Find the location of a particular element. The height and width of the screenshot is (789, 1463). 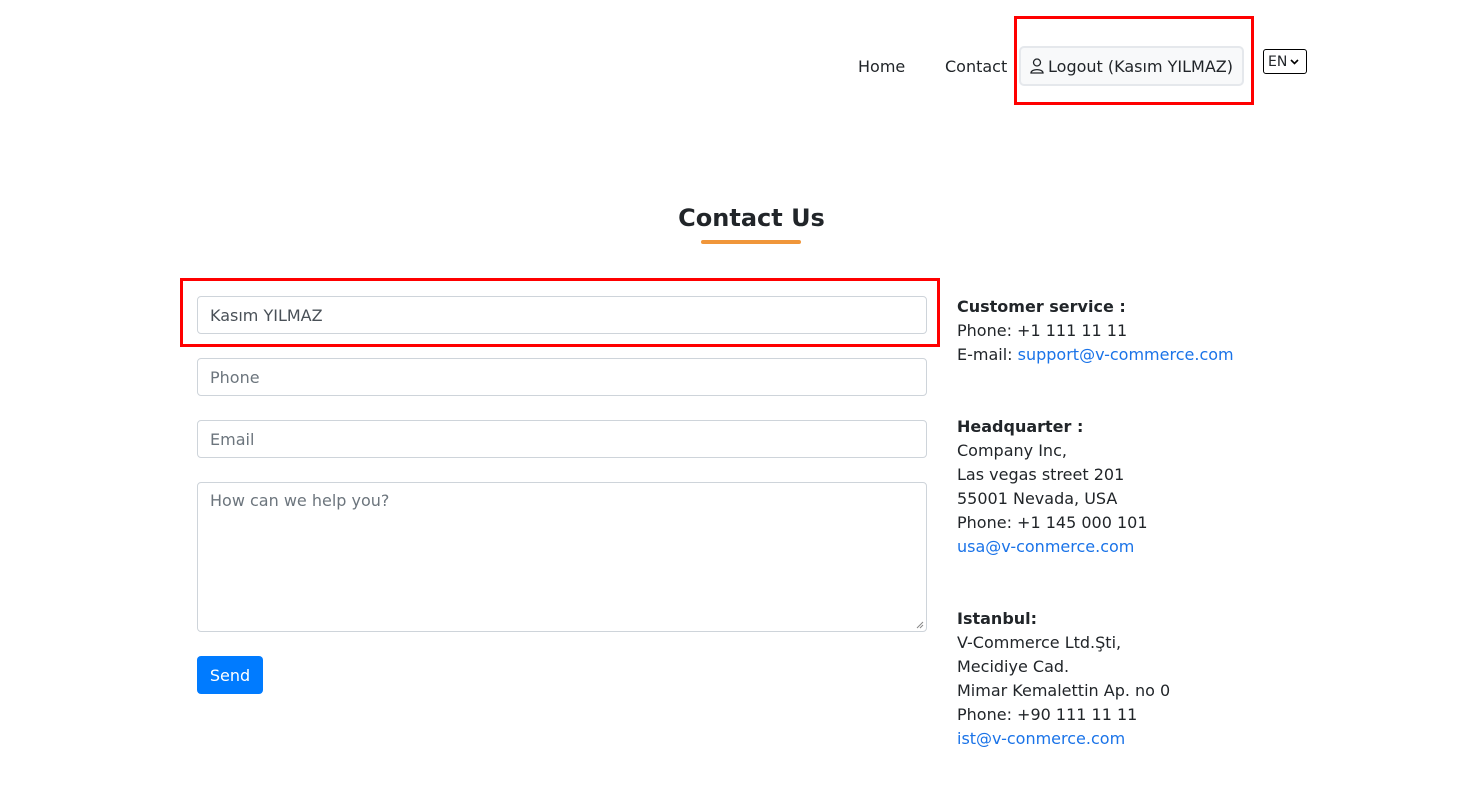

chevron-down-icon is located at coordinates (1294, 61).